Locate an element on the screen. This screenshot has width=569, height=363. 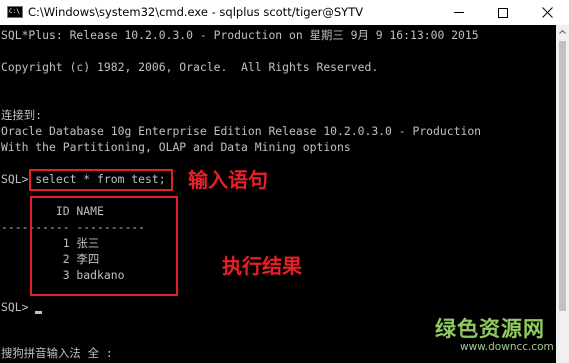
query-highlight-box is located at coordinates (101, 180).